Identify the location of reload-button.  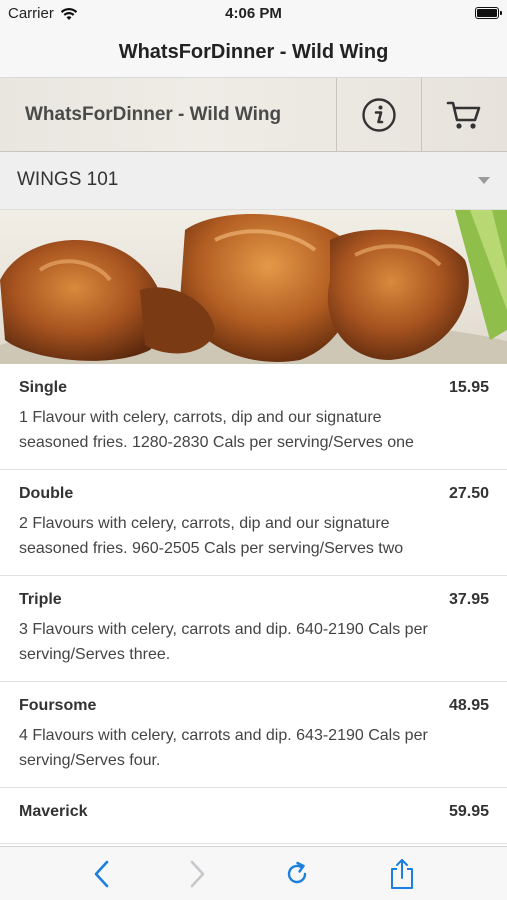
(297, 874).